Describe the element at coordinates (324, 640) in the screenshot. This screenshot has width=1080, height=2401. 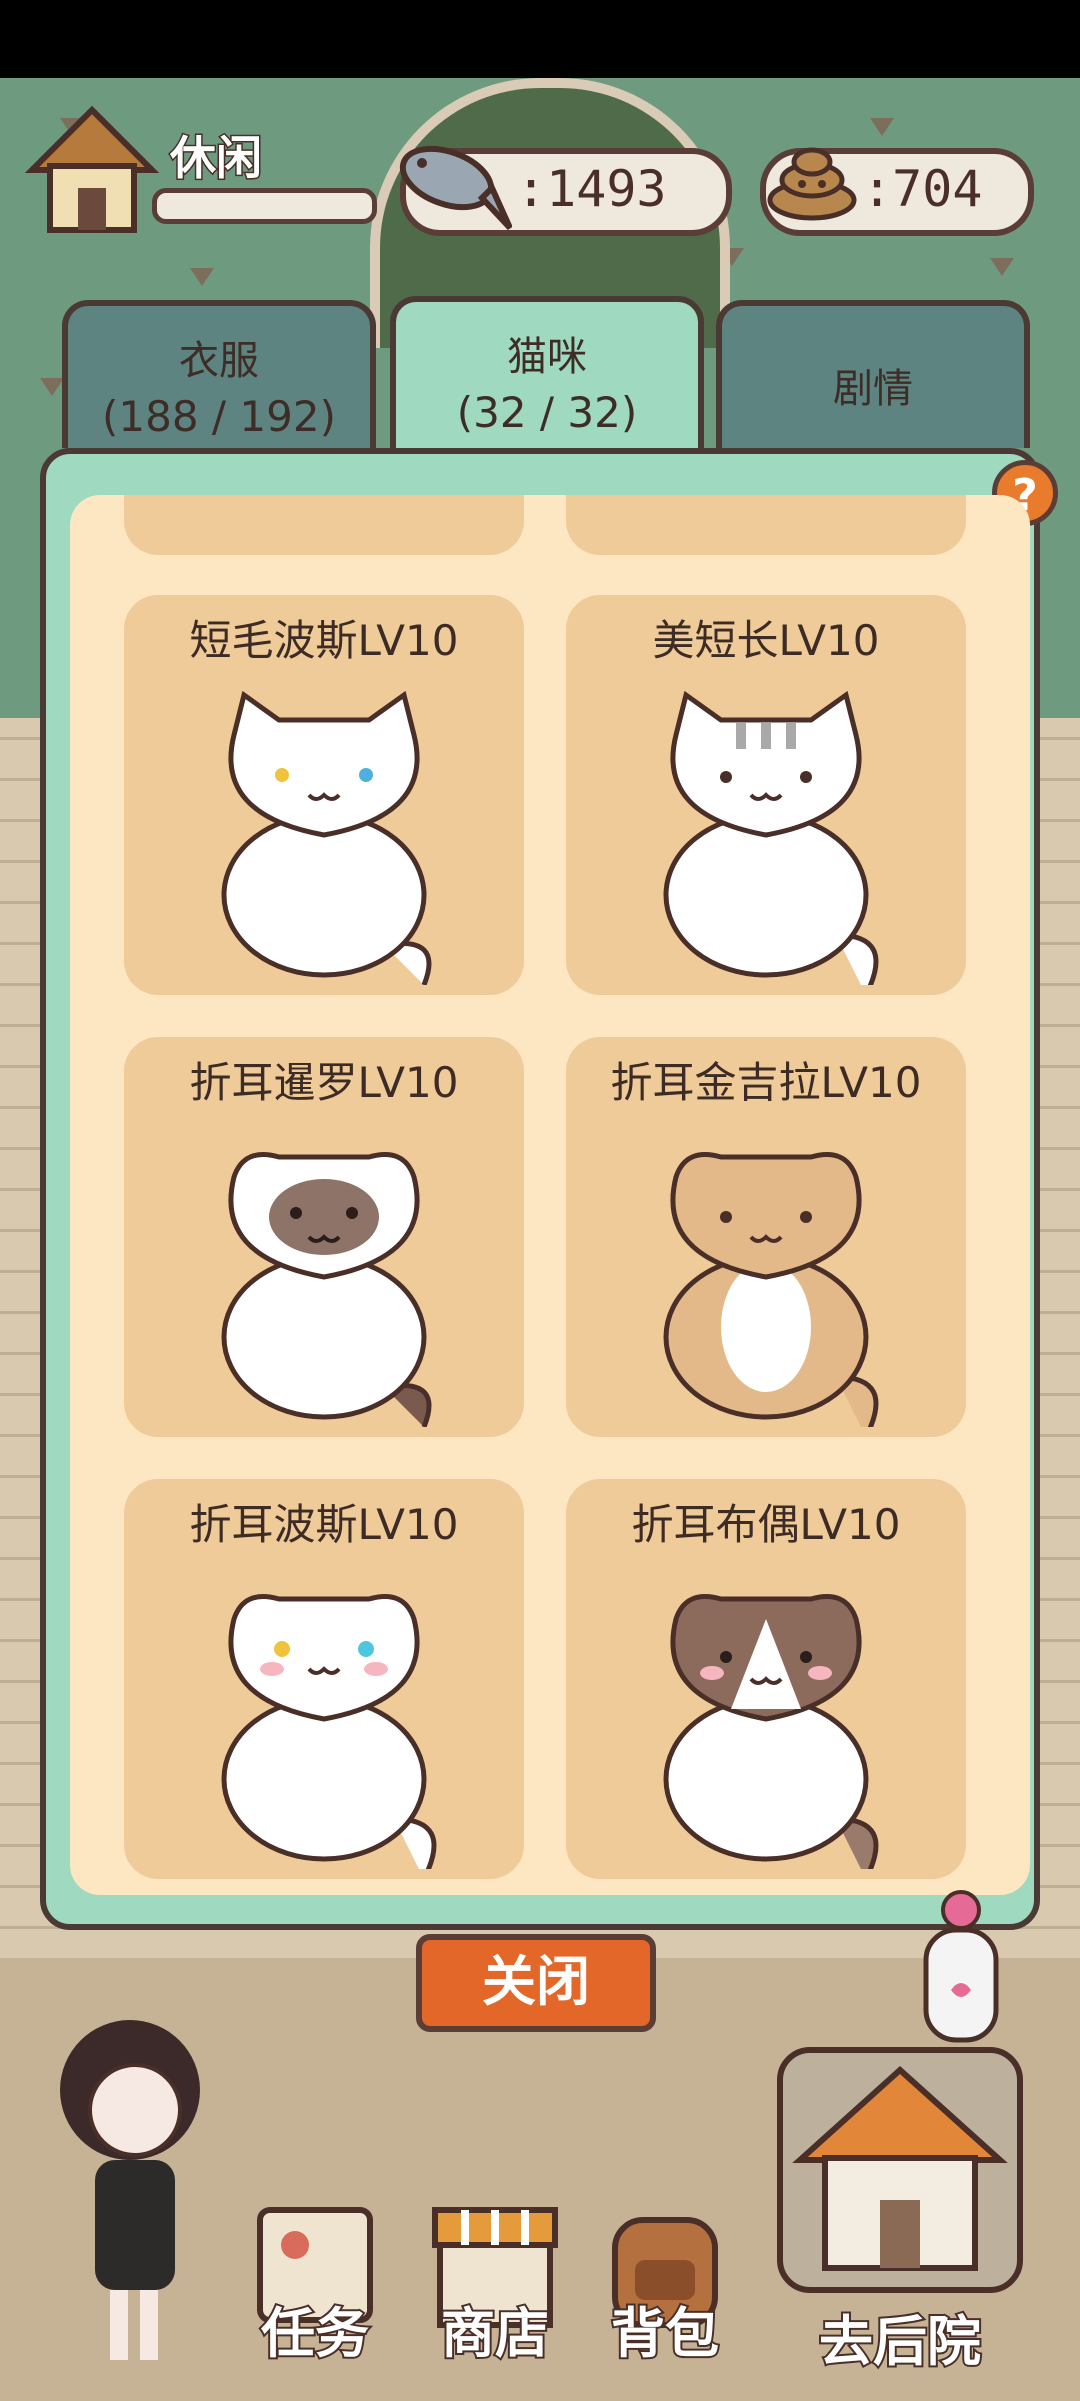
I see `cat-name: 短毛波斯LV10` at that location.